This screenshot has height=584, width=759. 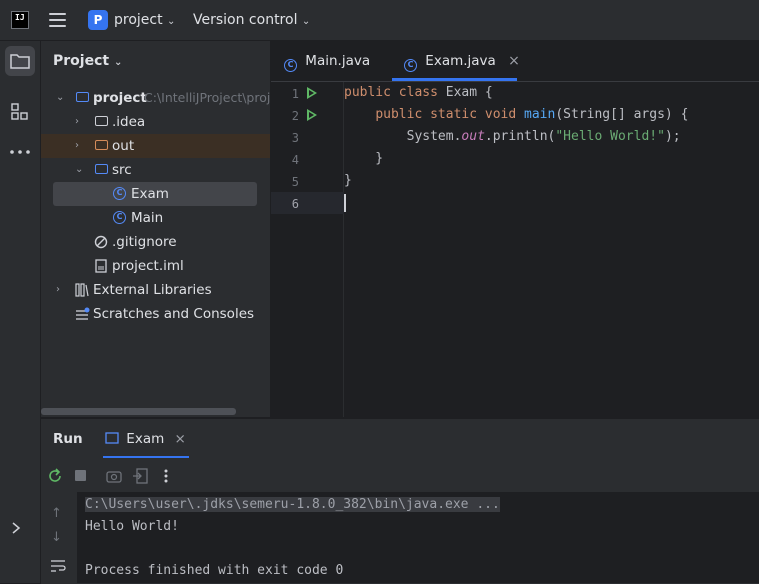 What do you see at coordinates (295, 138) in the screenshot?
I see `line-number: 3` at bounding box center [295, 138].